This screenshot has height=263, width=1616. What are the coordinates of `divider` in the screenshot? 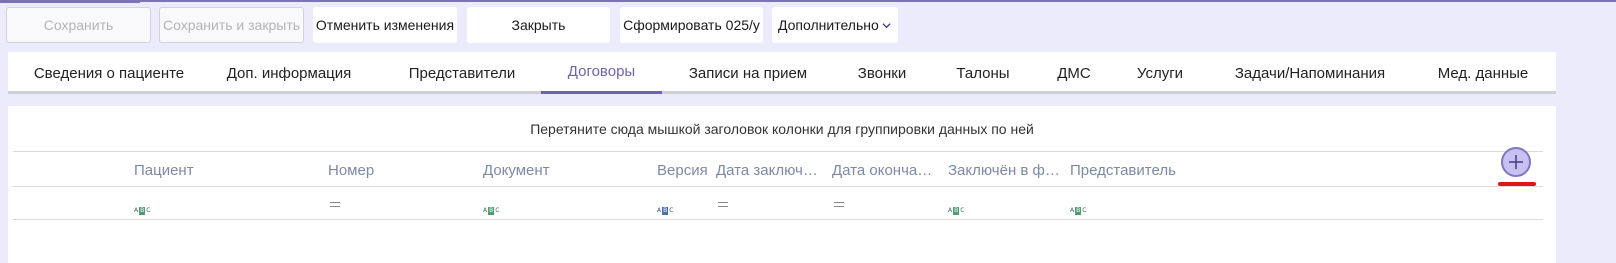 It's located at (778, 151).